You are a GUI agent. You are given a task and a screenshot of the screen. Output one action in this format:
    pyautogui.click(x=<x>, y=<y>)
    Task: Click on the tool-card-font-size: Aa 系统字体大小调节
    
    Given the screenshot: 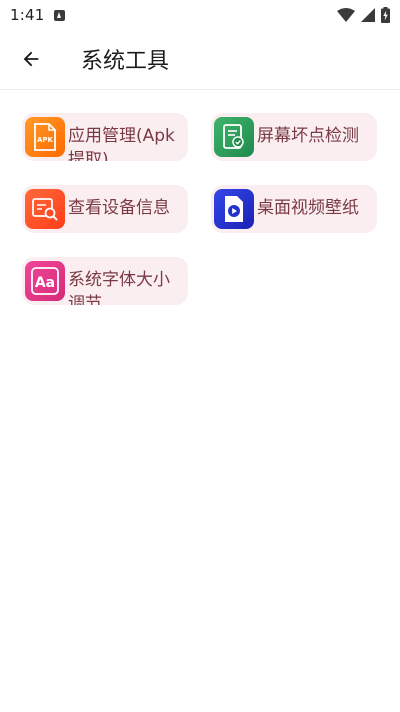 What is the action you would take?
    pyautogui.click(x=105, y=281)
    